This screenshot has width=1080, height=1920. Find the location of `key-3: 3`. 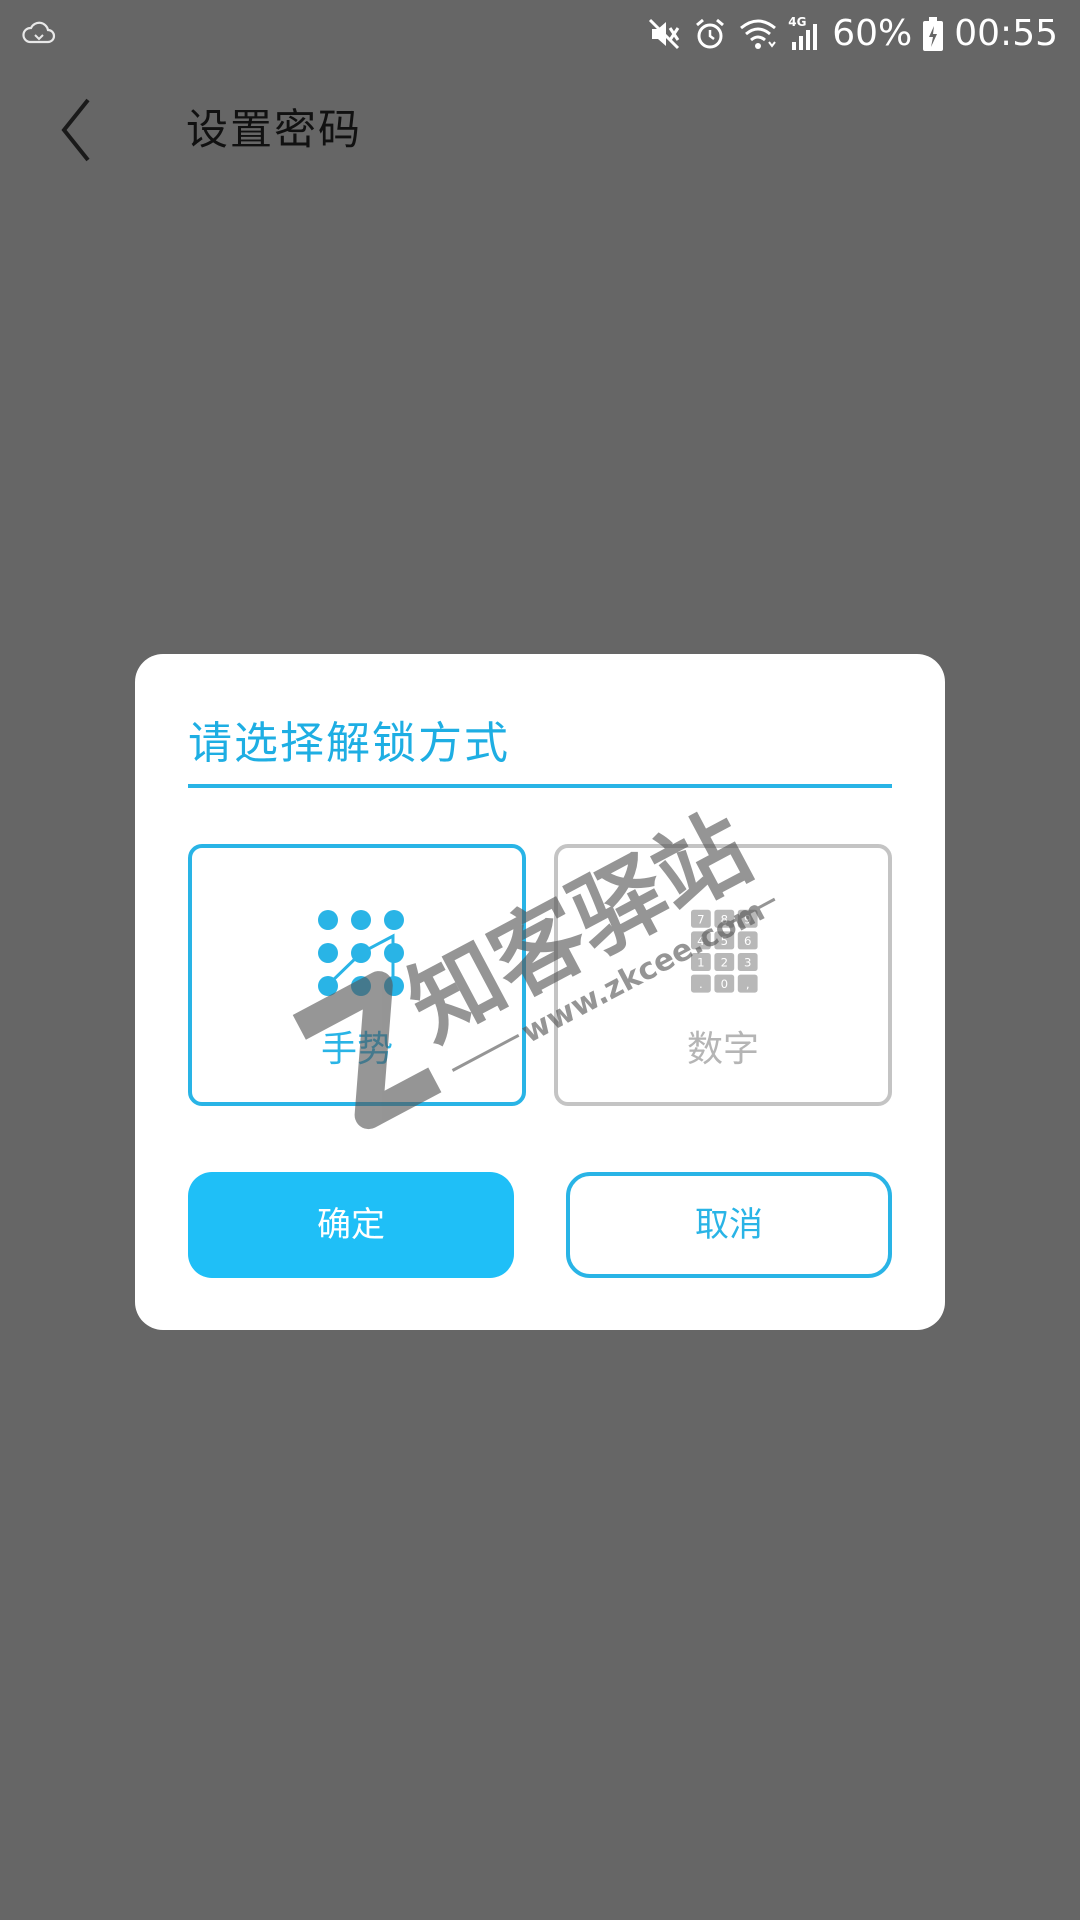

key-3: 3 is located at coordinates (747, 963).